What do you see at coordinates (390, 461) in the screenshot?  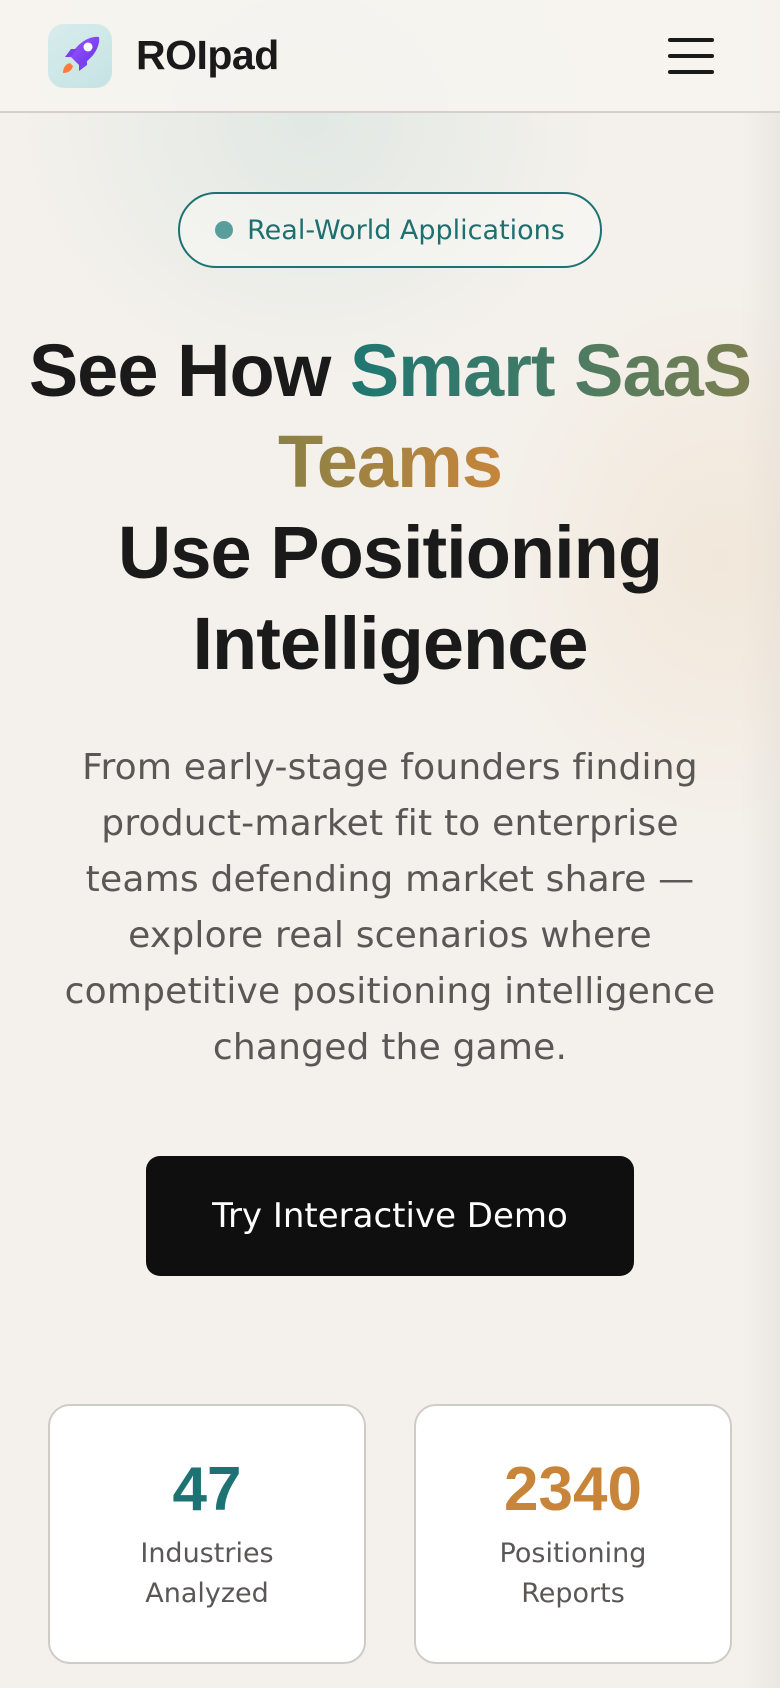 I see `hero-title-highlight-b: Teams` at bounding box center [390, 461].